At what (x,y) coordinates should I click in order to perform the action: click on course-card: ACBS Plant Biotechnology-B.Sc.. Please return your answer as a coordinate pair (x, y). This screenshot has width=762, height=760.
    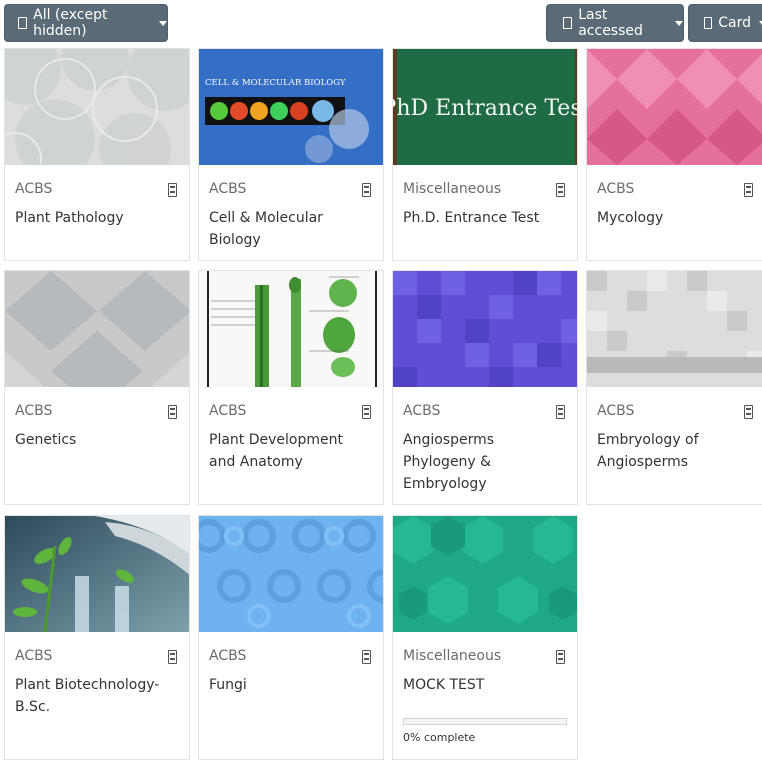
    Looking at the image, I should click on (97, 637).